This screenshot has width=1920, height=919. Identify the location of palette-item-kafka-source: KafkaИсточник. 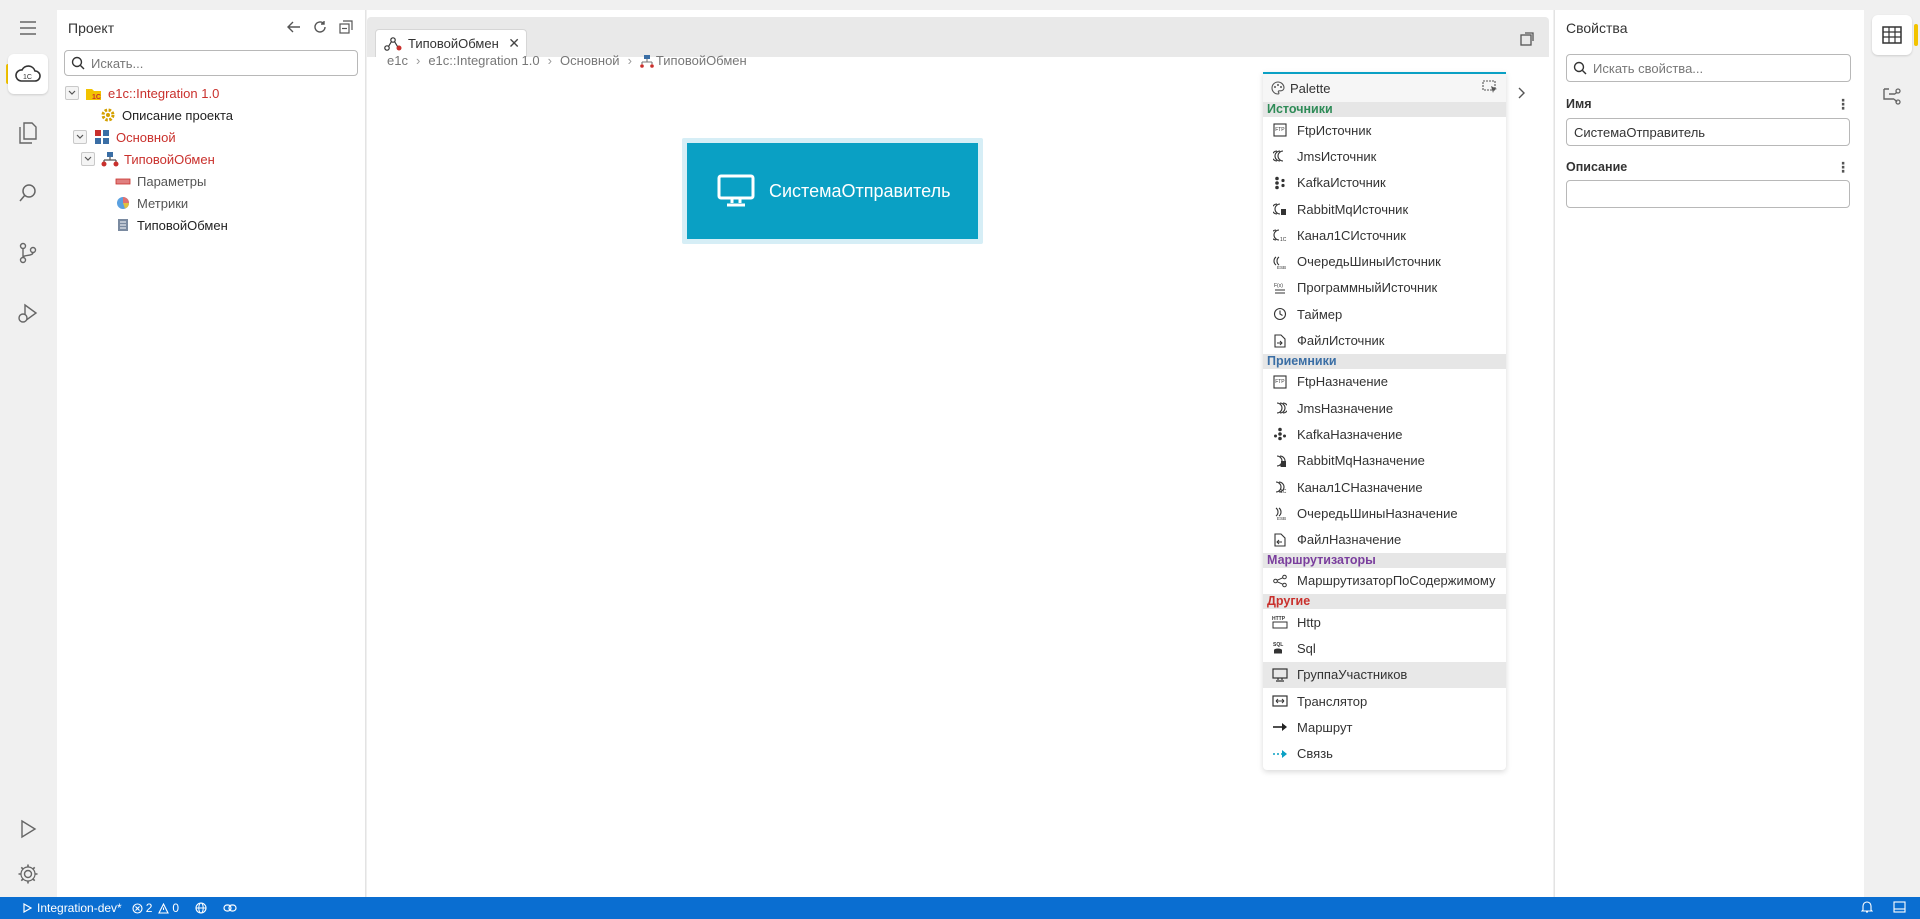
(1384, 183).